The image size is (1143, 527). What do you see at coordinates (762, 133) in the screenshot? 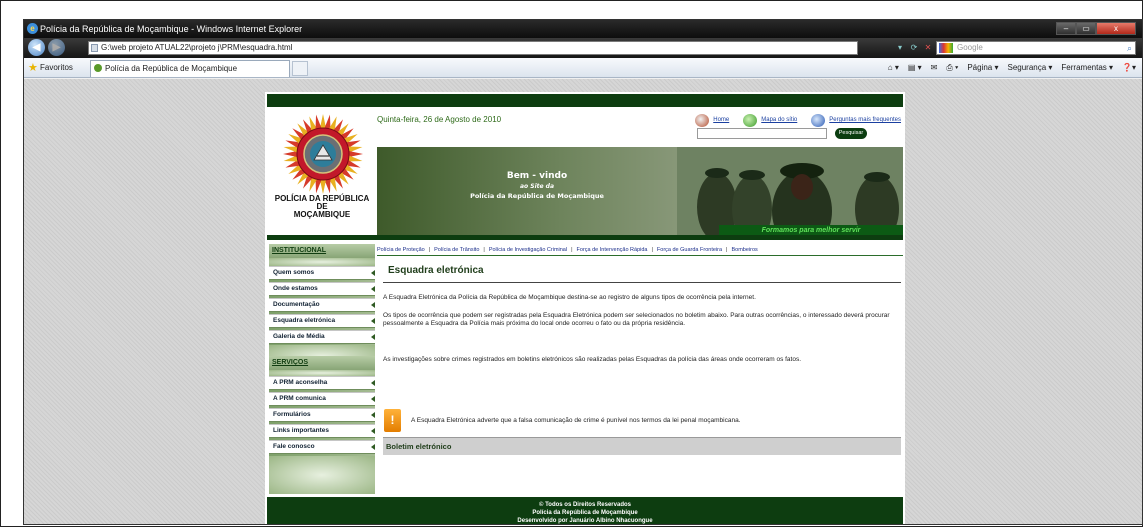
I see `site-search-input` at bounding box center [762, 133].